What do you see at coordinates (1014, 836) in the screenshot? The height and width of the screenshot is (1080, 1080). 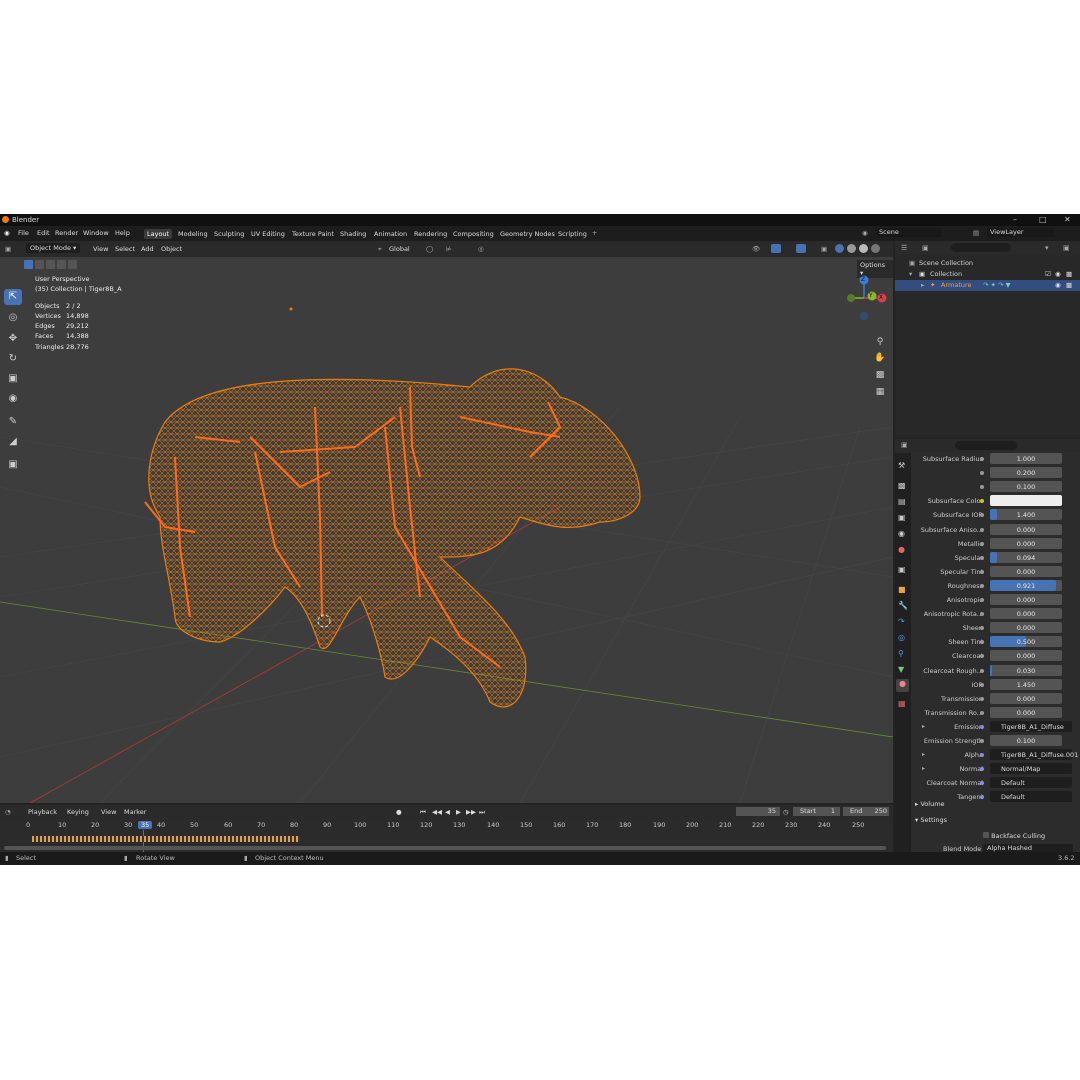 I see `backface-culling-checkbox: Backface Culling` at bounding box center [1014, 836].